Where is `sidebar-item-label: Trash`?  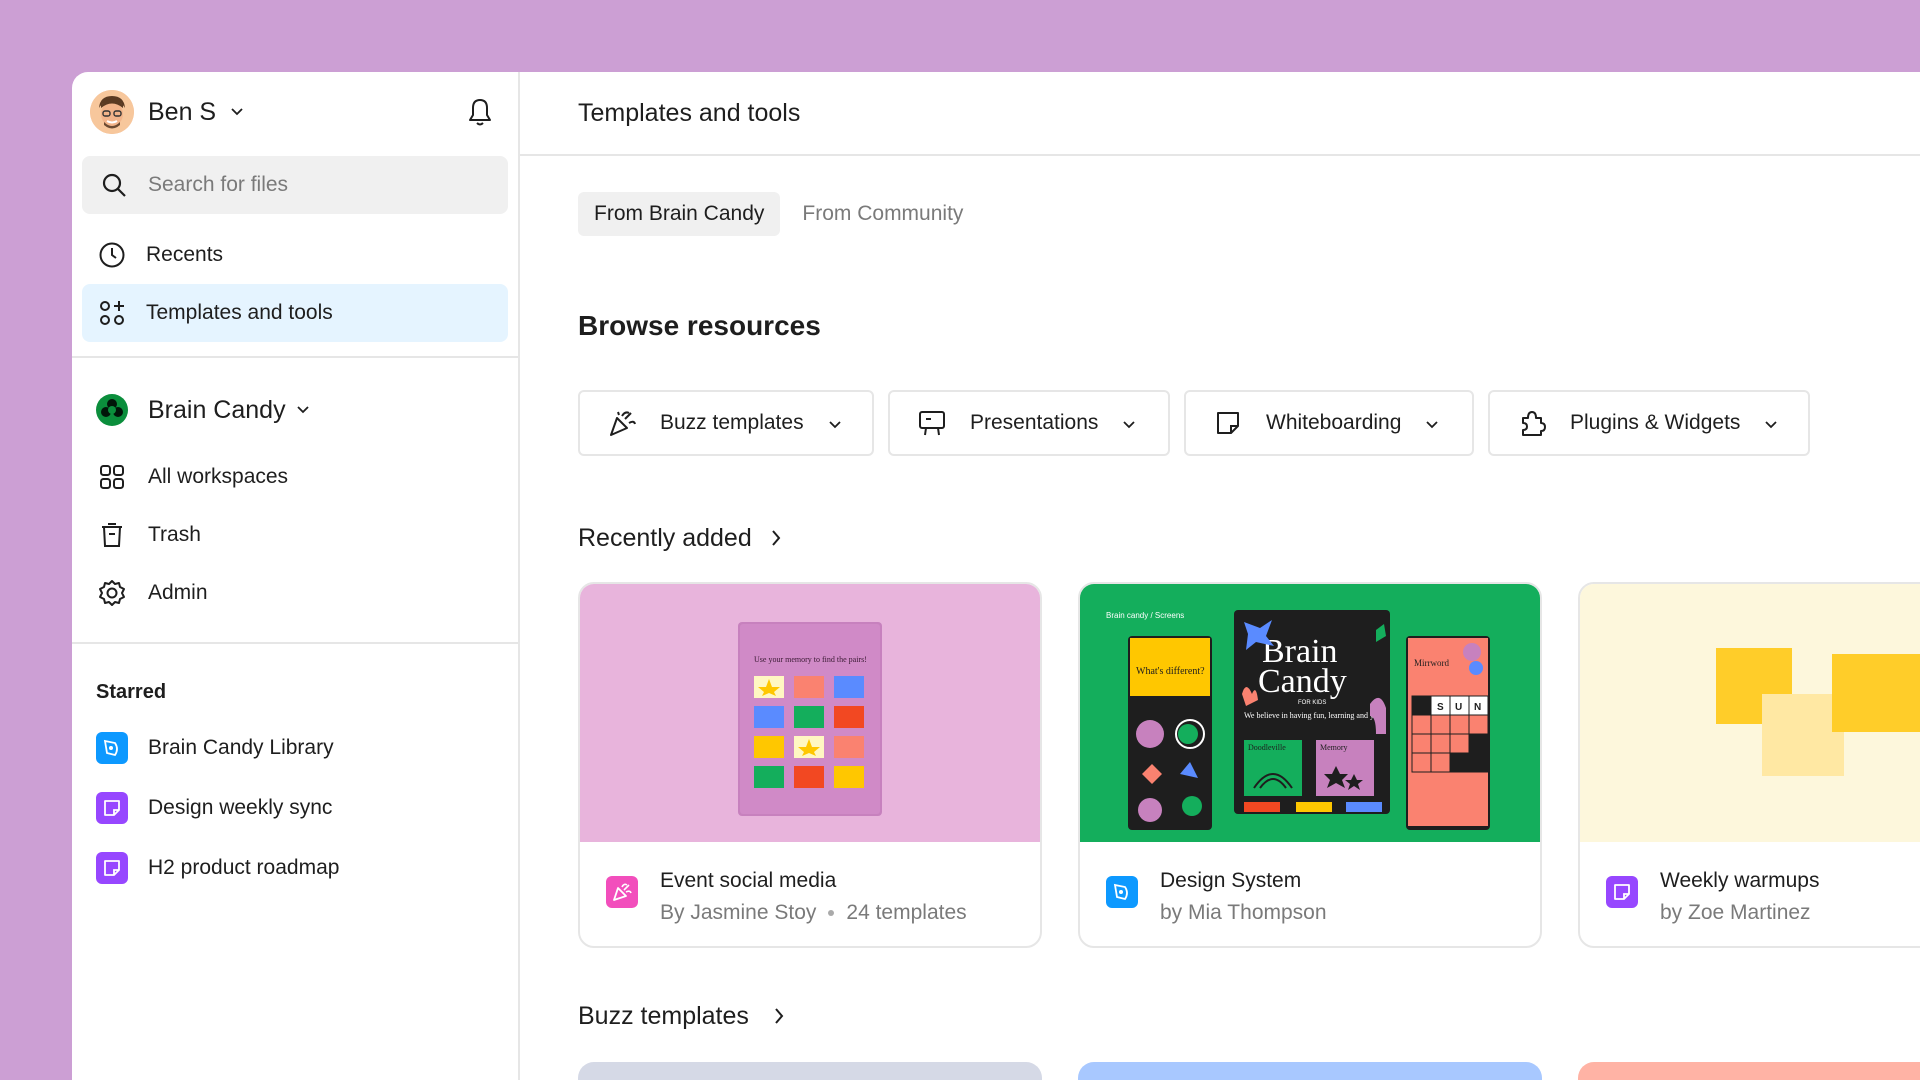 sidebar-item-label: Trash is located at coordinates (174, 534).